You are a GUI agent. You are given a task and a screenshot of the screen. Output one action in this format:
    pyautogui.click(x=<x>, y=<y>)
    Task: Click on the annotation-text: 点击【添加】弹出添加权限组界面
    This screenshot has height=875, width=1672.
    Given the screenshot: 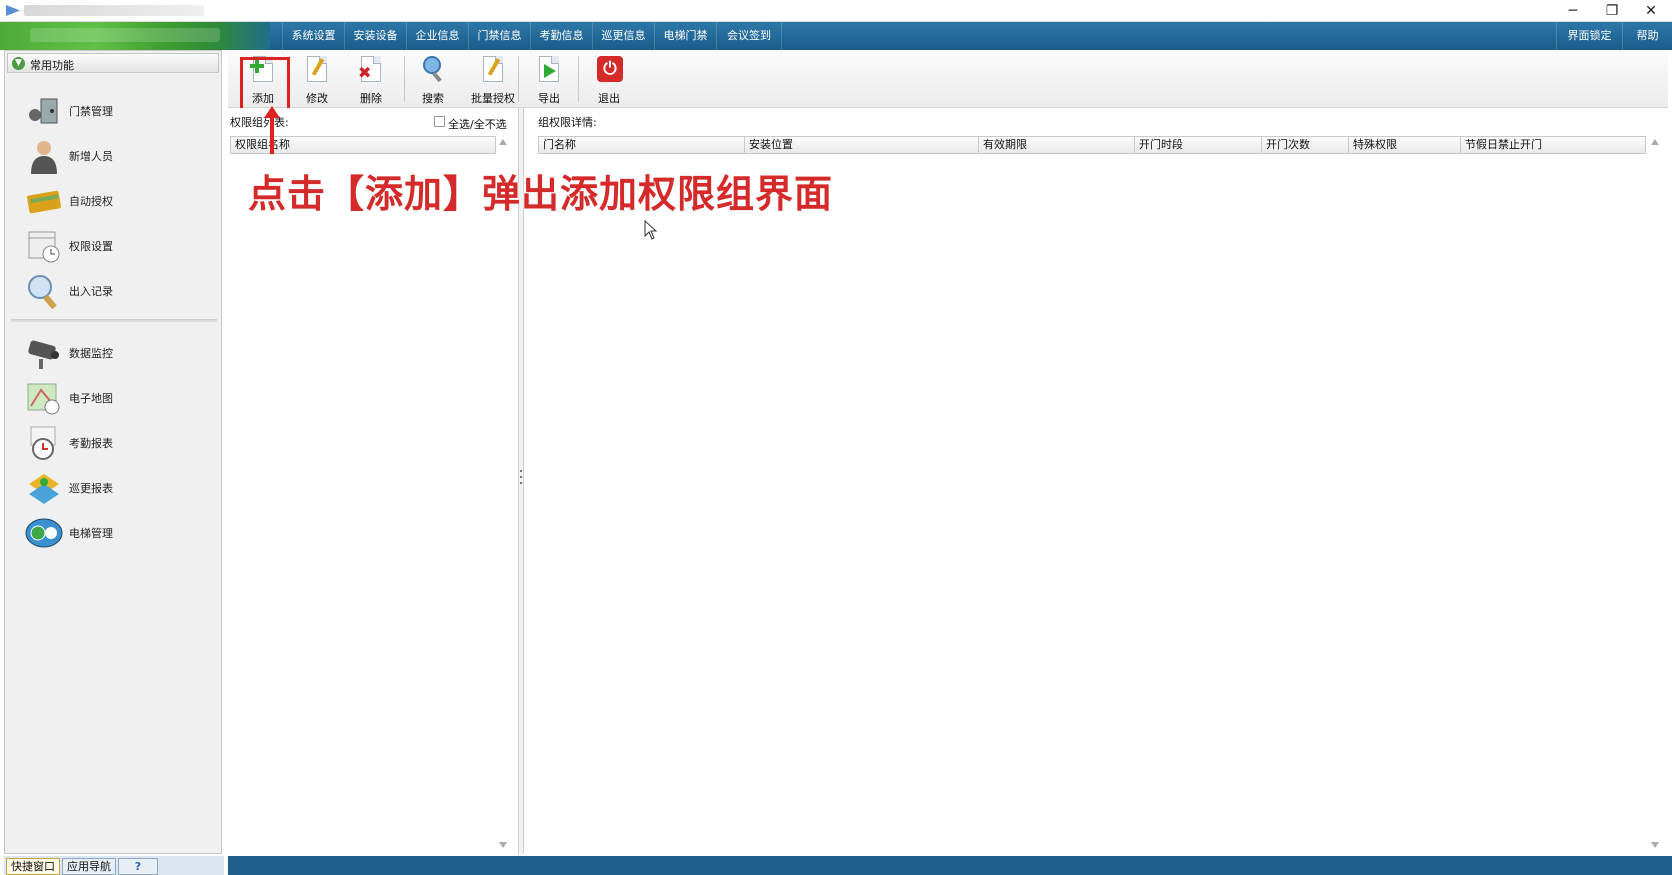 What is the action you would take?
    pyautogui.click(x=541, y=194)
    